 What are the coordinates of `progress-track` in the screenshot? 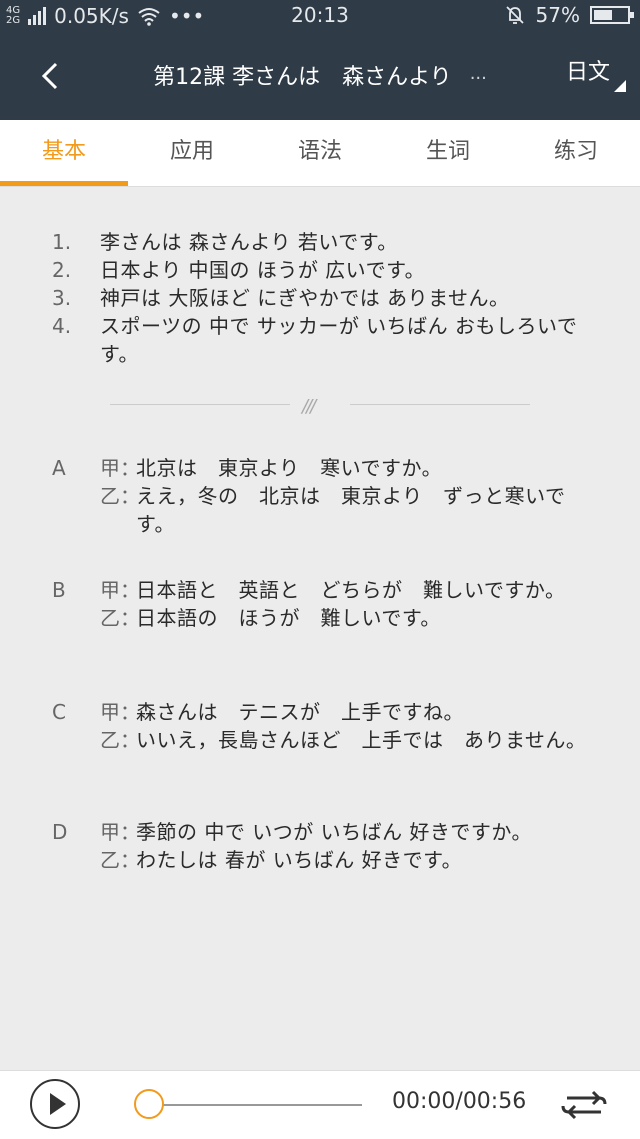 It's located at (256, 1105).